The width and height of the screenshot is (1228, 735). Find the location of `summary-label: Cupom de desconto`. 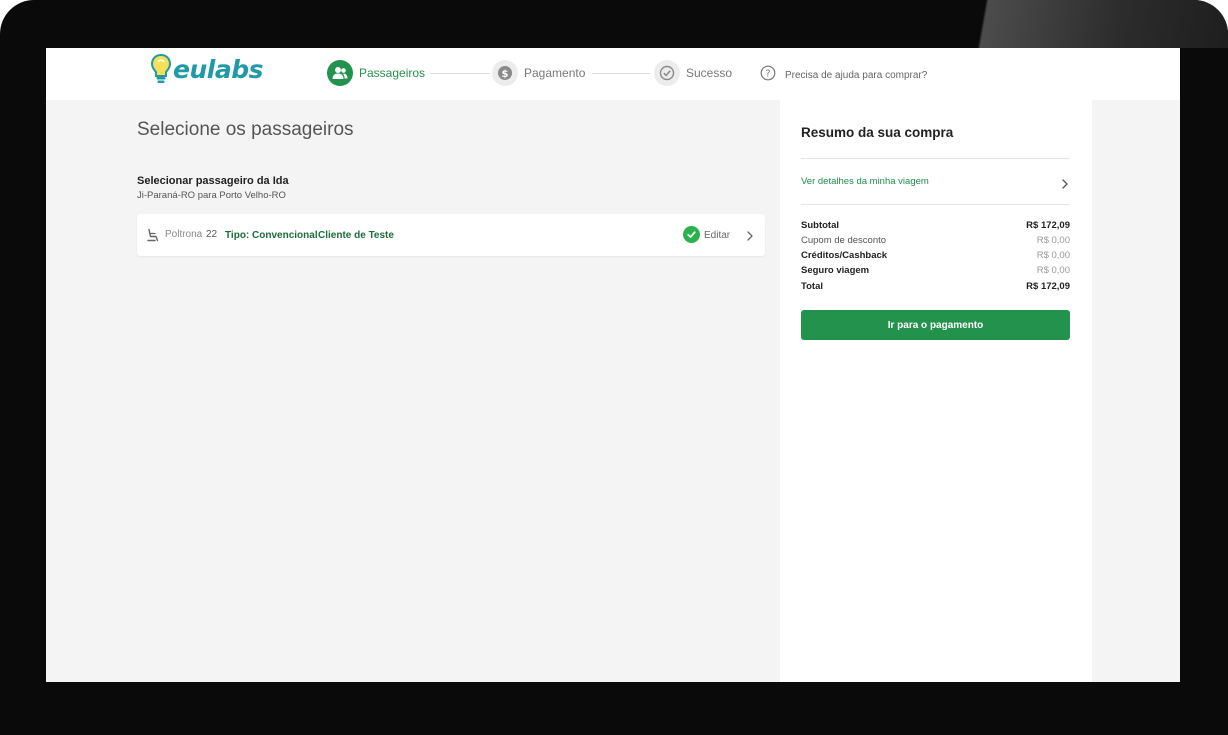

summary-label: Cupom de desconto is located at coordinates (844, 240).